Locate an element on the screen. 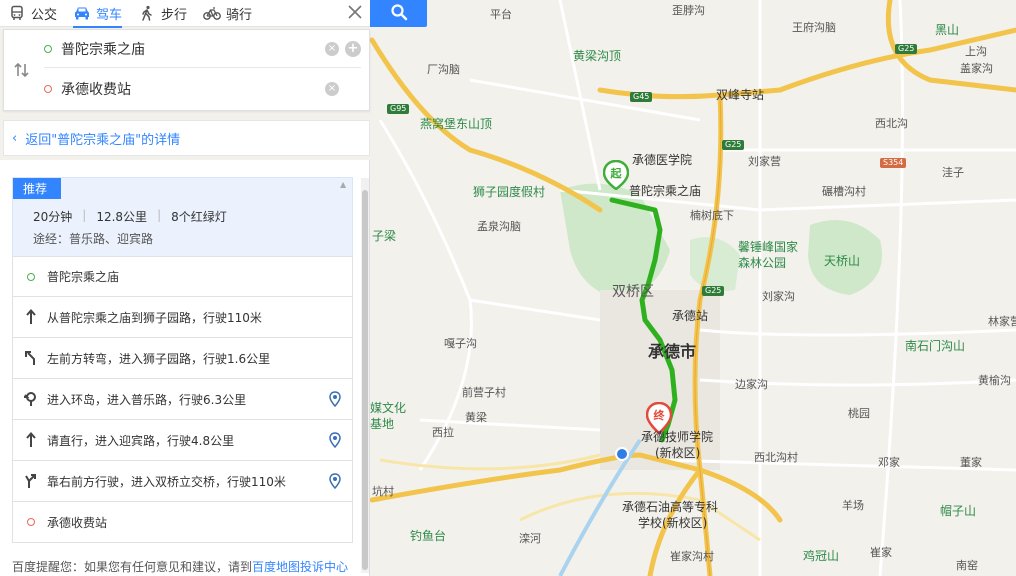  swap-button is located at coordinates (22, 71).